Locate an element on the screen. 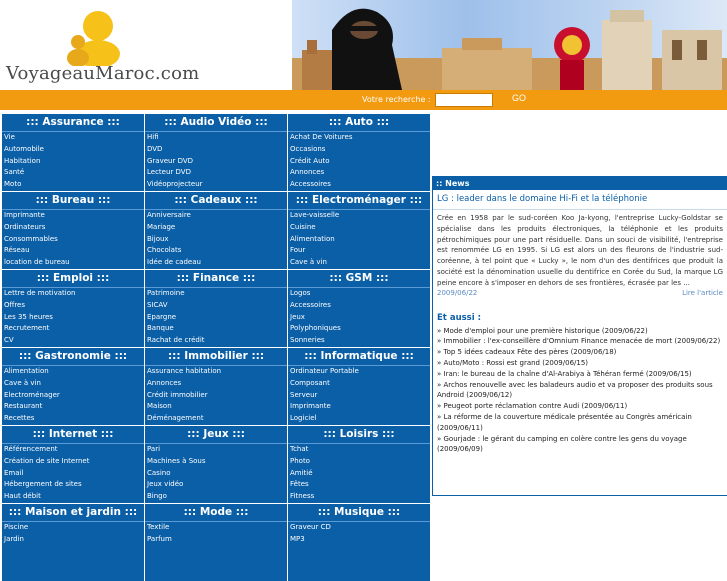 The height and width of the screenshot is (581, 727). category-title: ::: Electroménager ::: is located at coordinates (359, 201).